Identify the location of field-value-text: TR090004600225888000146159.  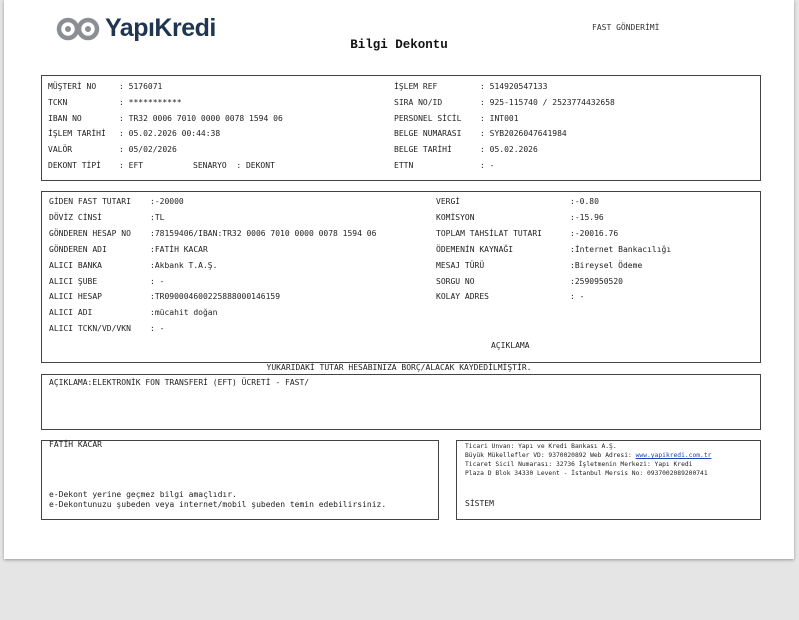
(217, 297).